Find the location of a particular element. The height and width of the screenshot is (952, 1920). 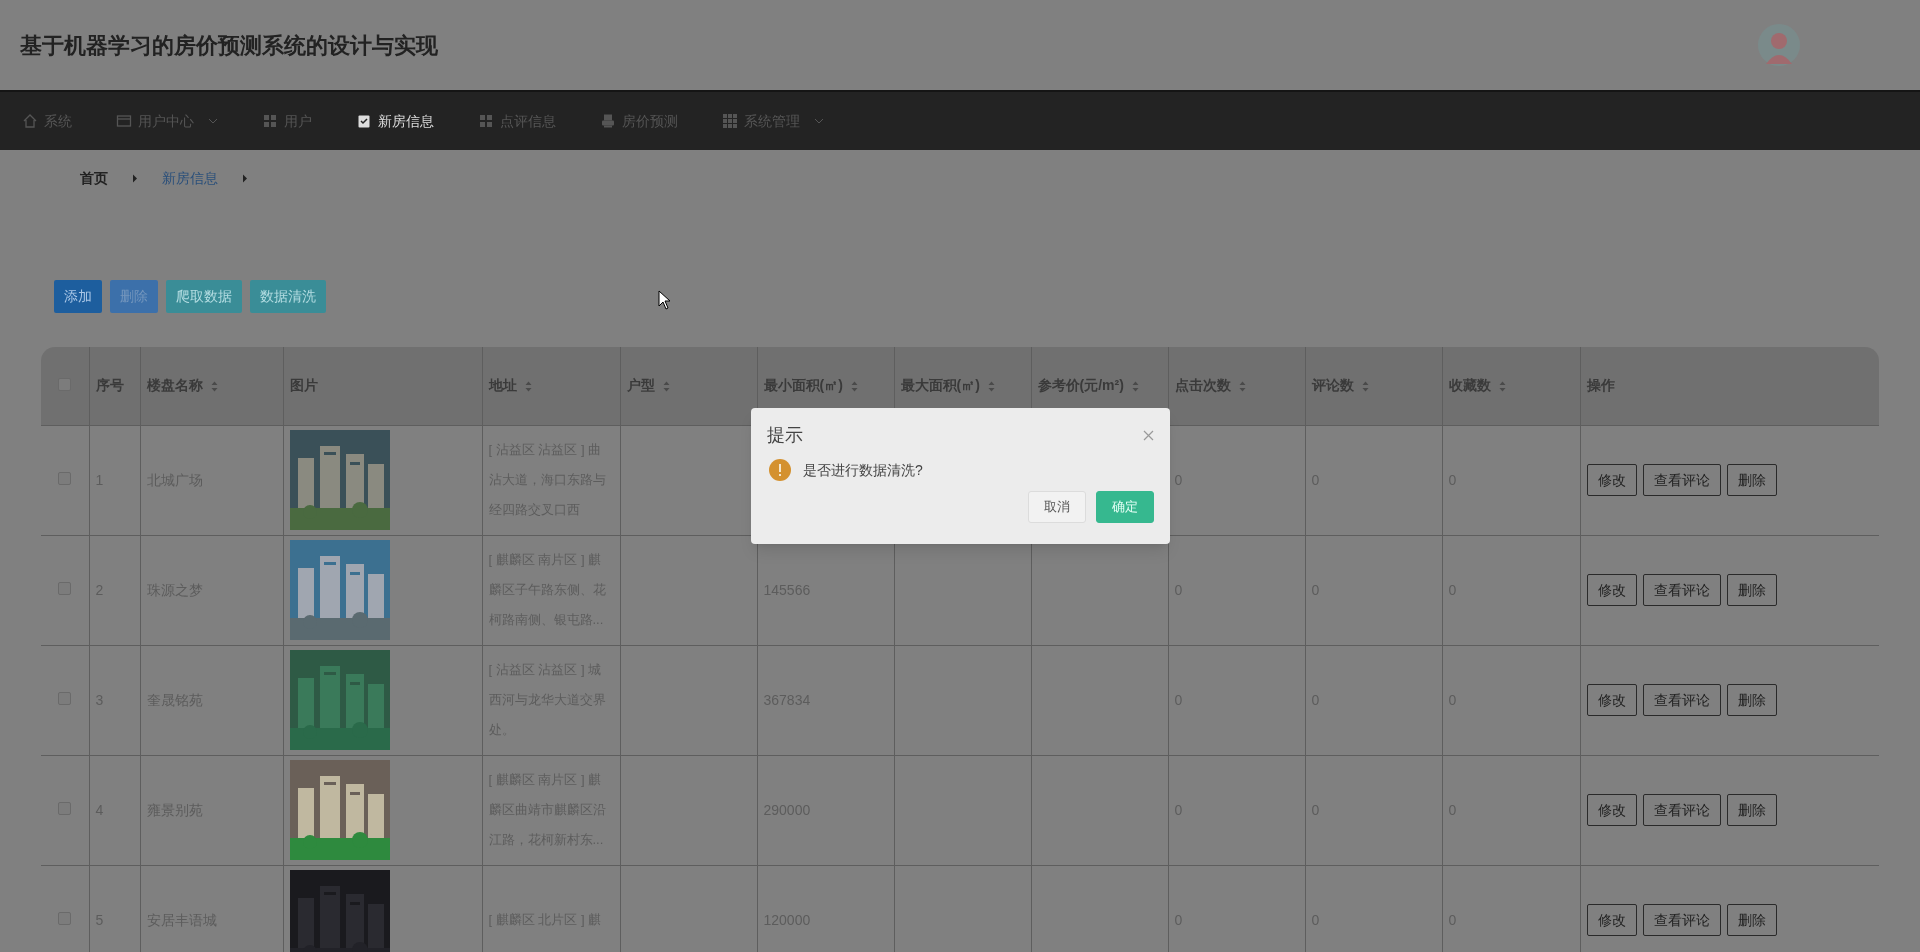

dialog-button: 取消 is located at coordinates (1057, 507).